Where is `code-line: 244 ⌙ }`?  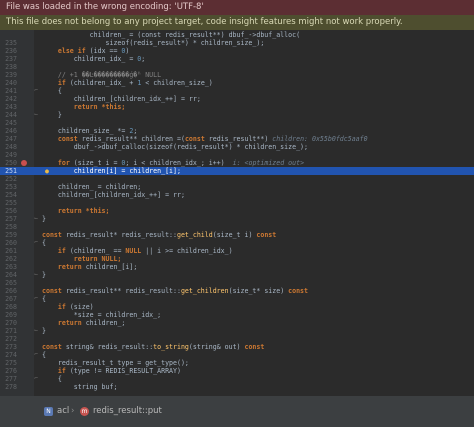
code-line: 244 ⌙ } is located at coordinates (237, 115).